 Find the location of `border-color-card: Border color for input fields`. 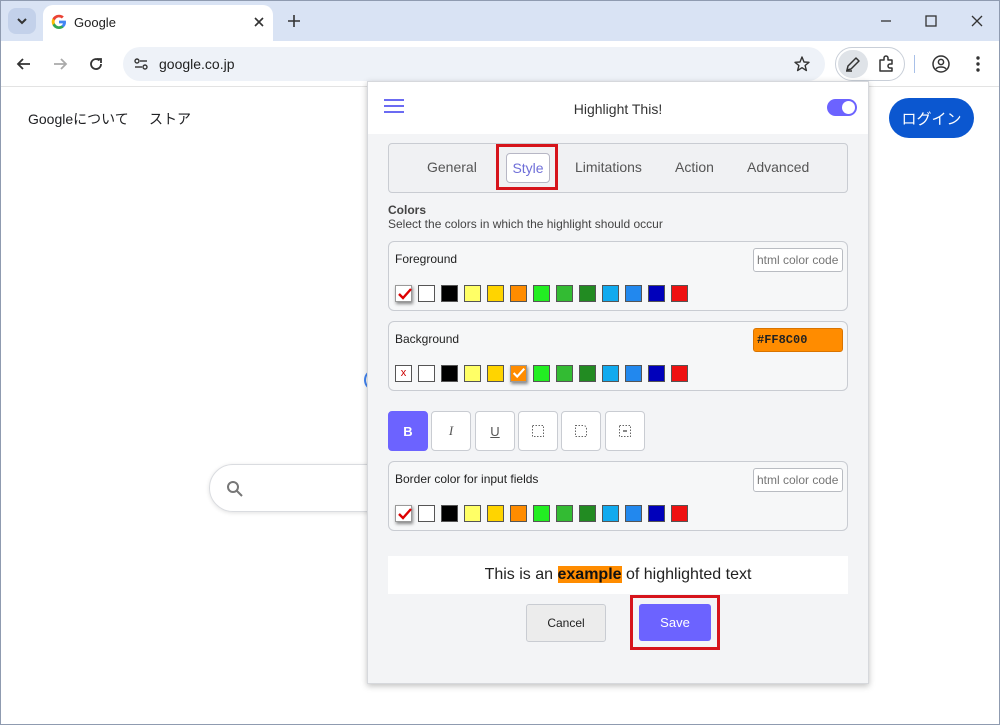

border-color-card: Border color for input fields is located at coordinates (618, 496).